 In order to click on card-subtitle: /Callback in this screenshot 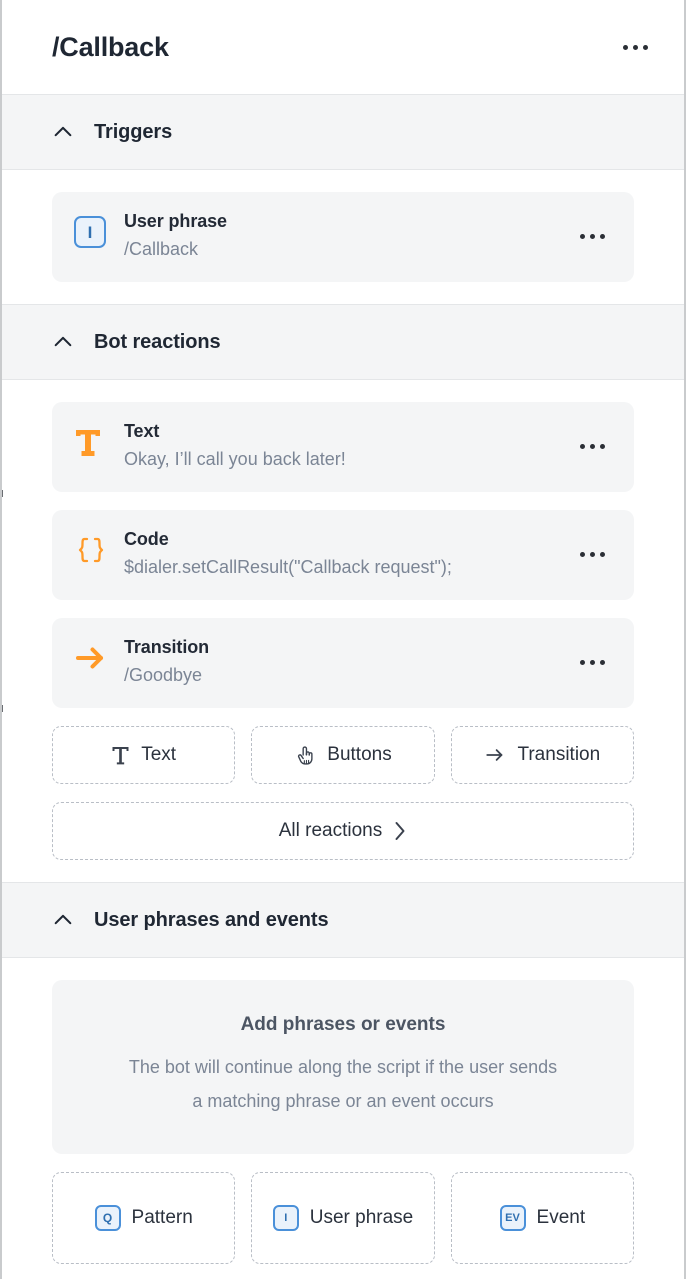, I will do `click(161, 249)`.